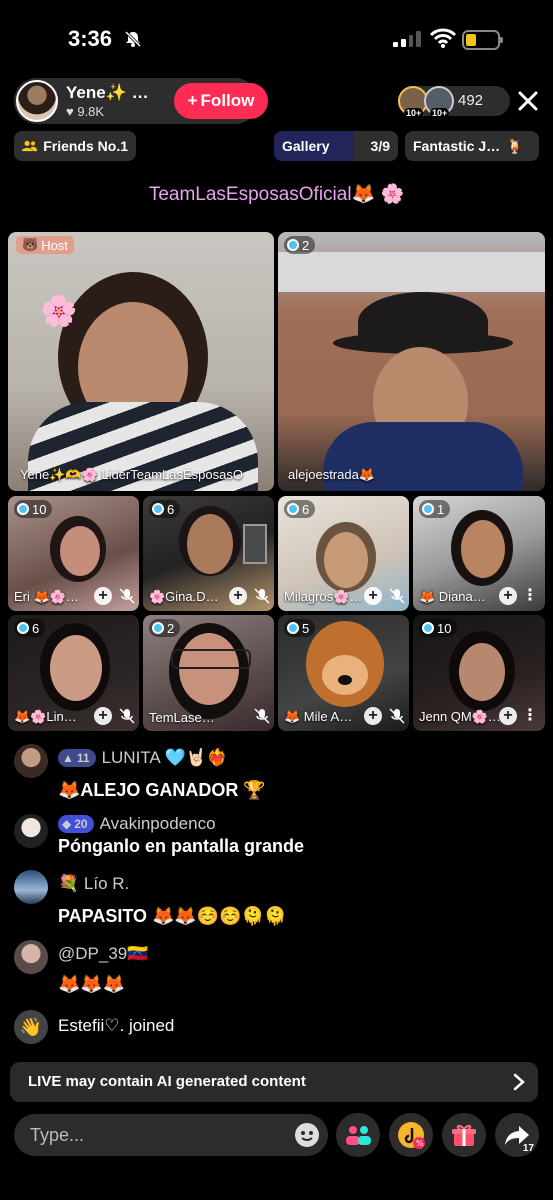  What do you see at coordinates (37, 101) in the screenshot?
I see `host-avatar` at bounding box center [37, 101].